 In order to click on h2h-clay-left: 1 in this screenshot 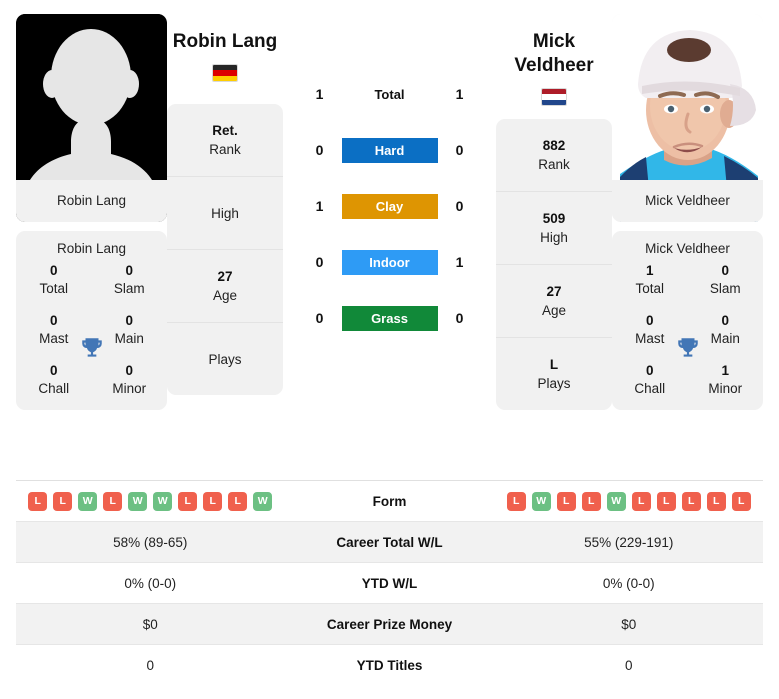, I will do `click(319, 206)`.